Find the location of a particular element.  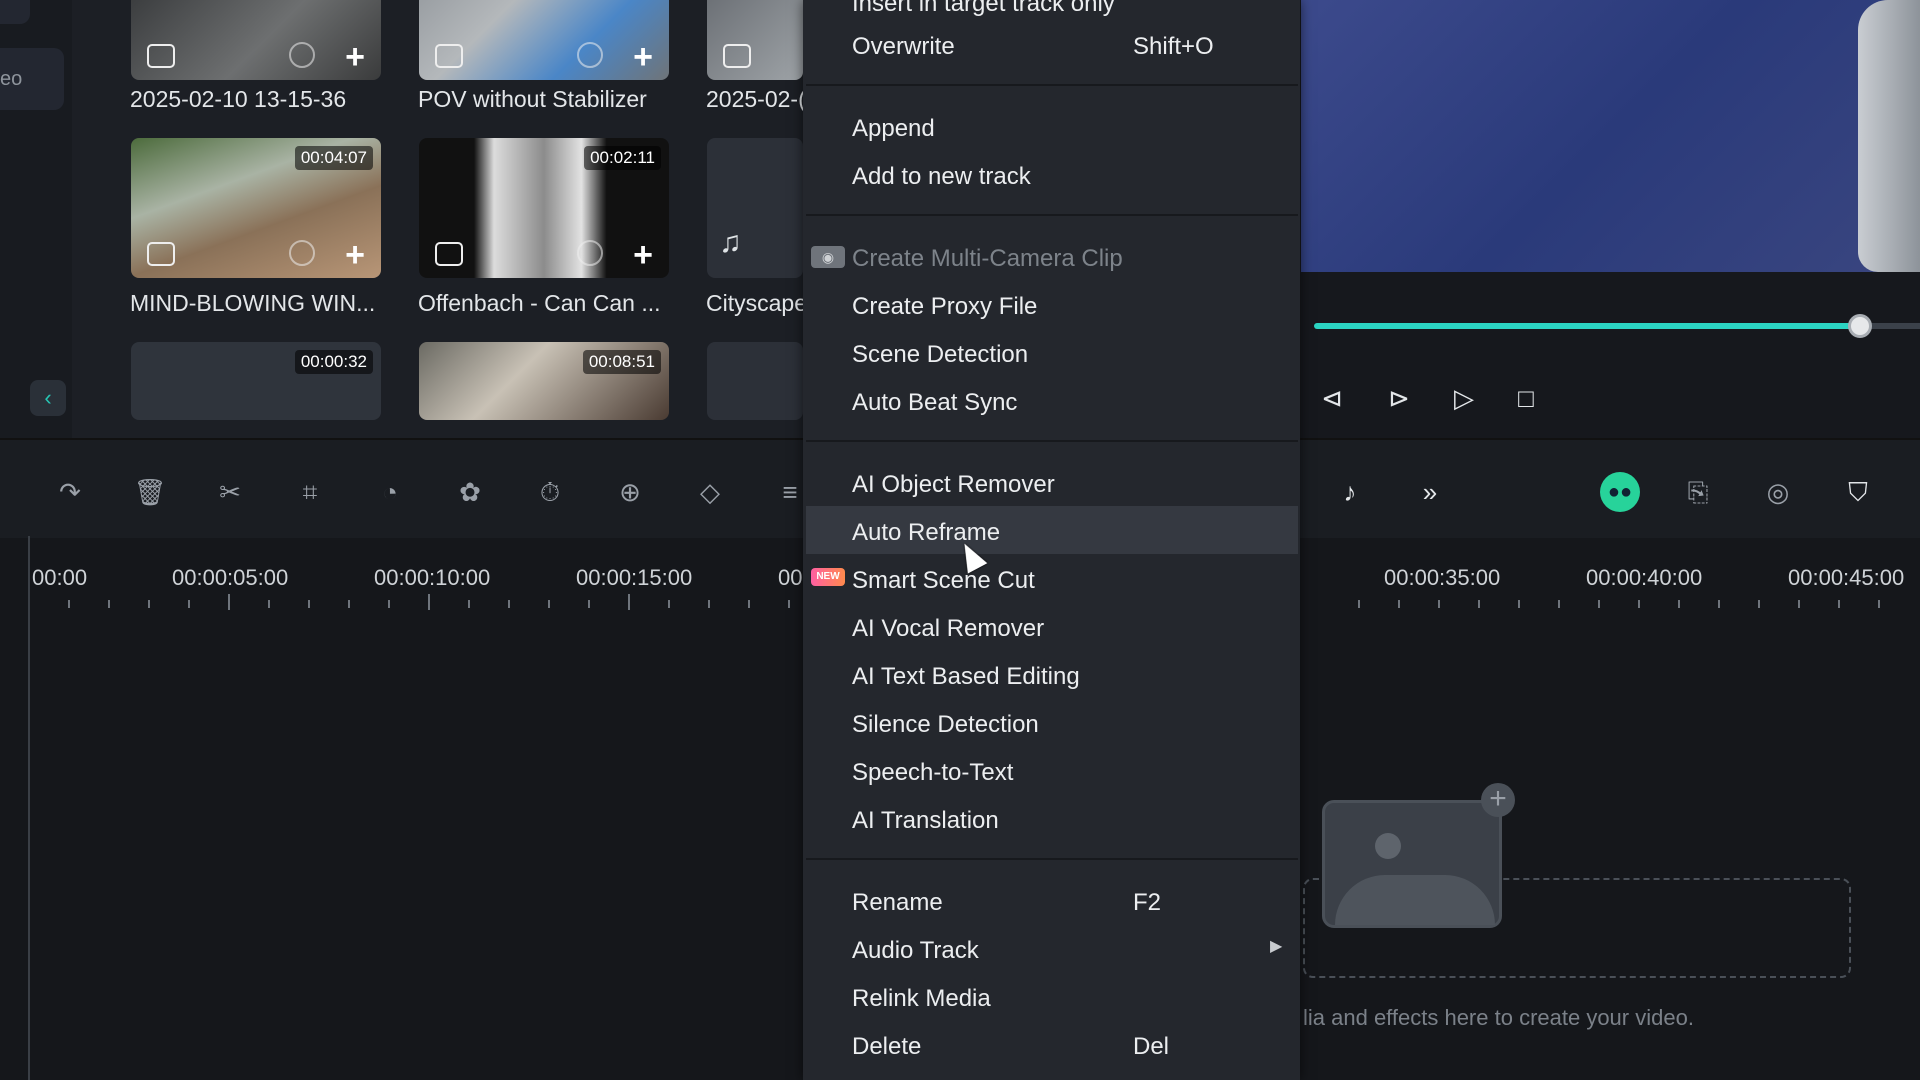

ruler-label: 00:00:10:00 is located at coordinates (432, 577).